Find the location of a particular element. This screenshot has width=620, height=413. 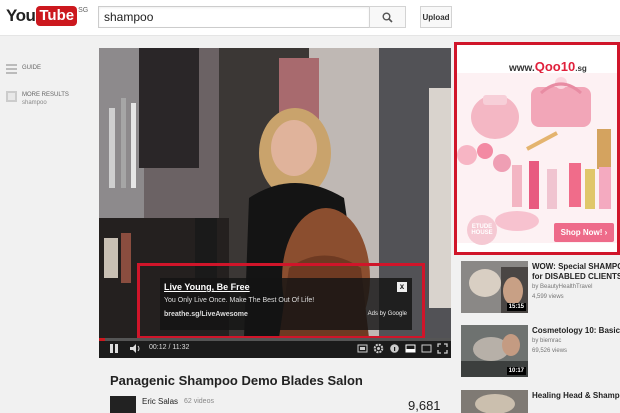

pause-icon is located at coordinates (114, 348).